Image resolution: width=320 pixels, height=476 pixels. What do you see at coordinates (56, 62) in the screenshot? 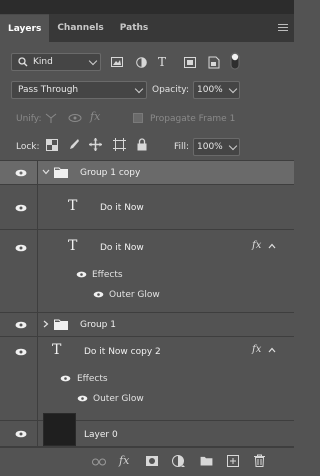
I see `filter-kind-dropdown: Kind` at bounding box center [56, 62].